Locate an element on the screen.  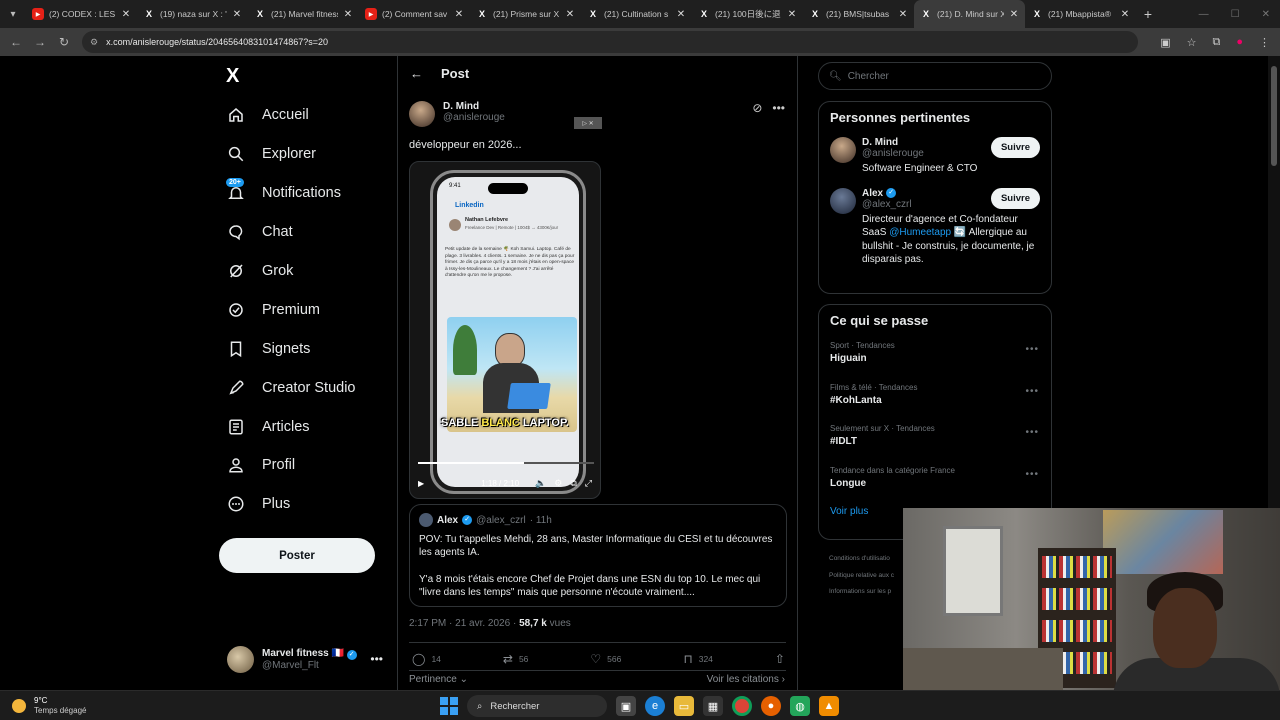
post-author: D. Mind @anislerouge is located at coordinates (457, 114).